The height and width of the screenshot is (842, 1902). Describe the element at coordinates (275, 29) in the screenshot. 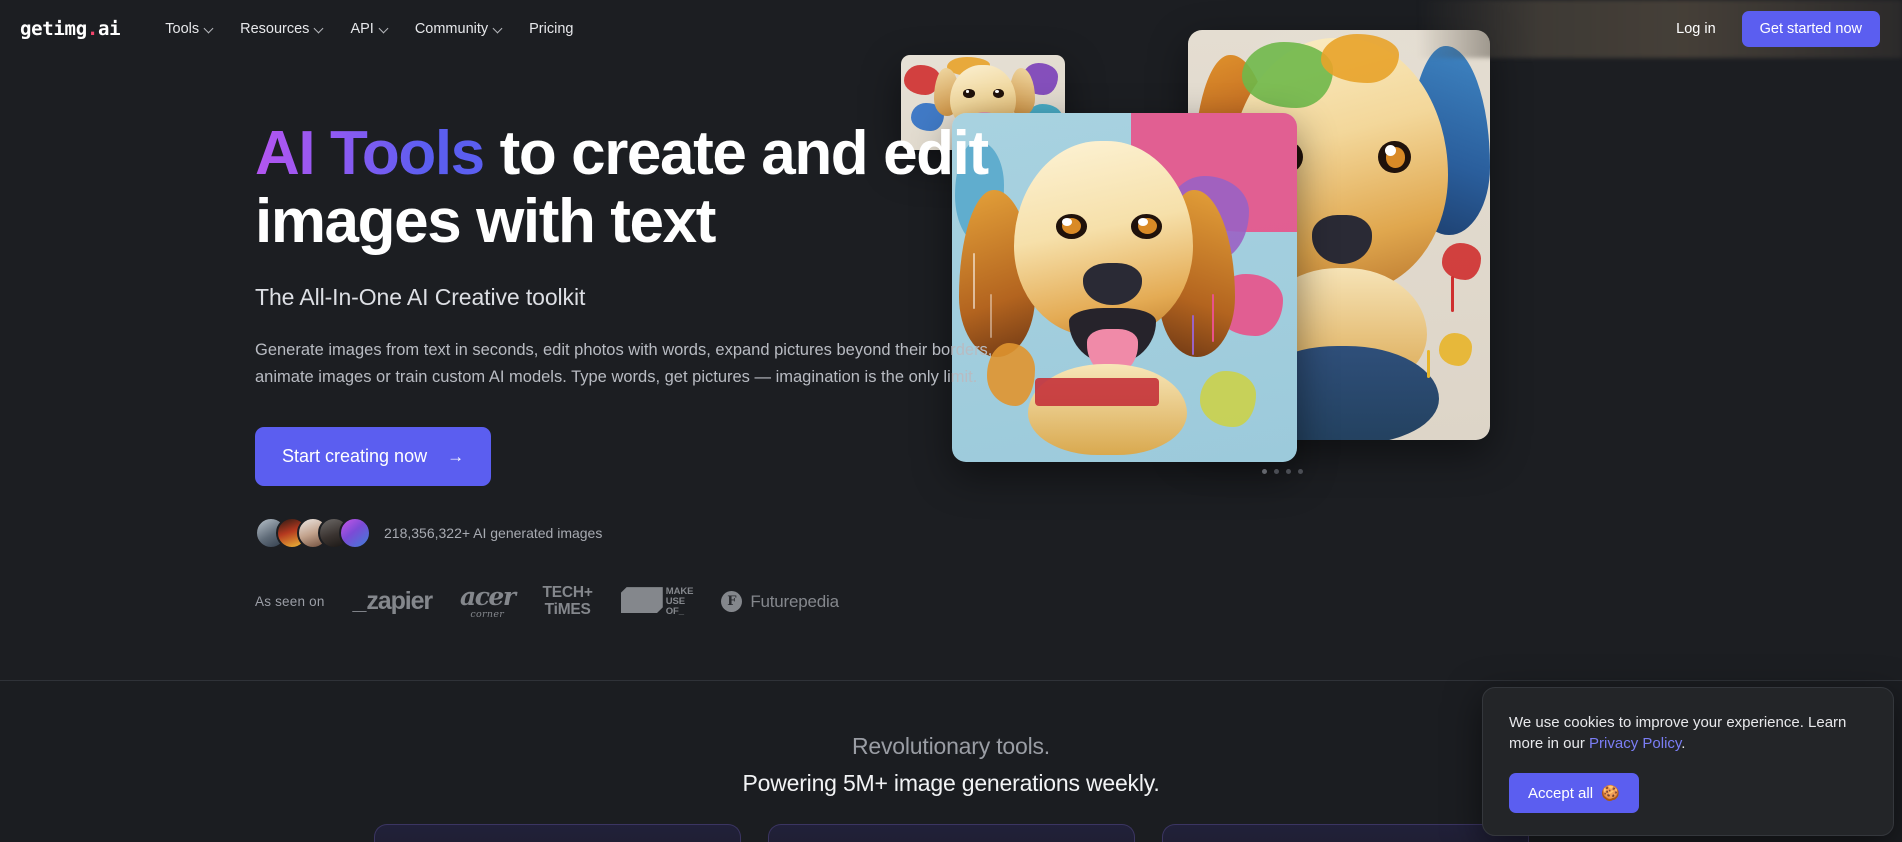

I see `nav-item-label: Resources` at that location.